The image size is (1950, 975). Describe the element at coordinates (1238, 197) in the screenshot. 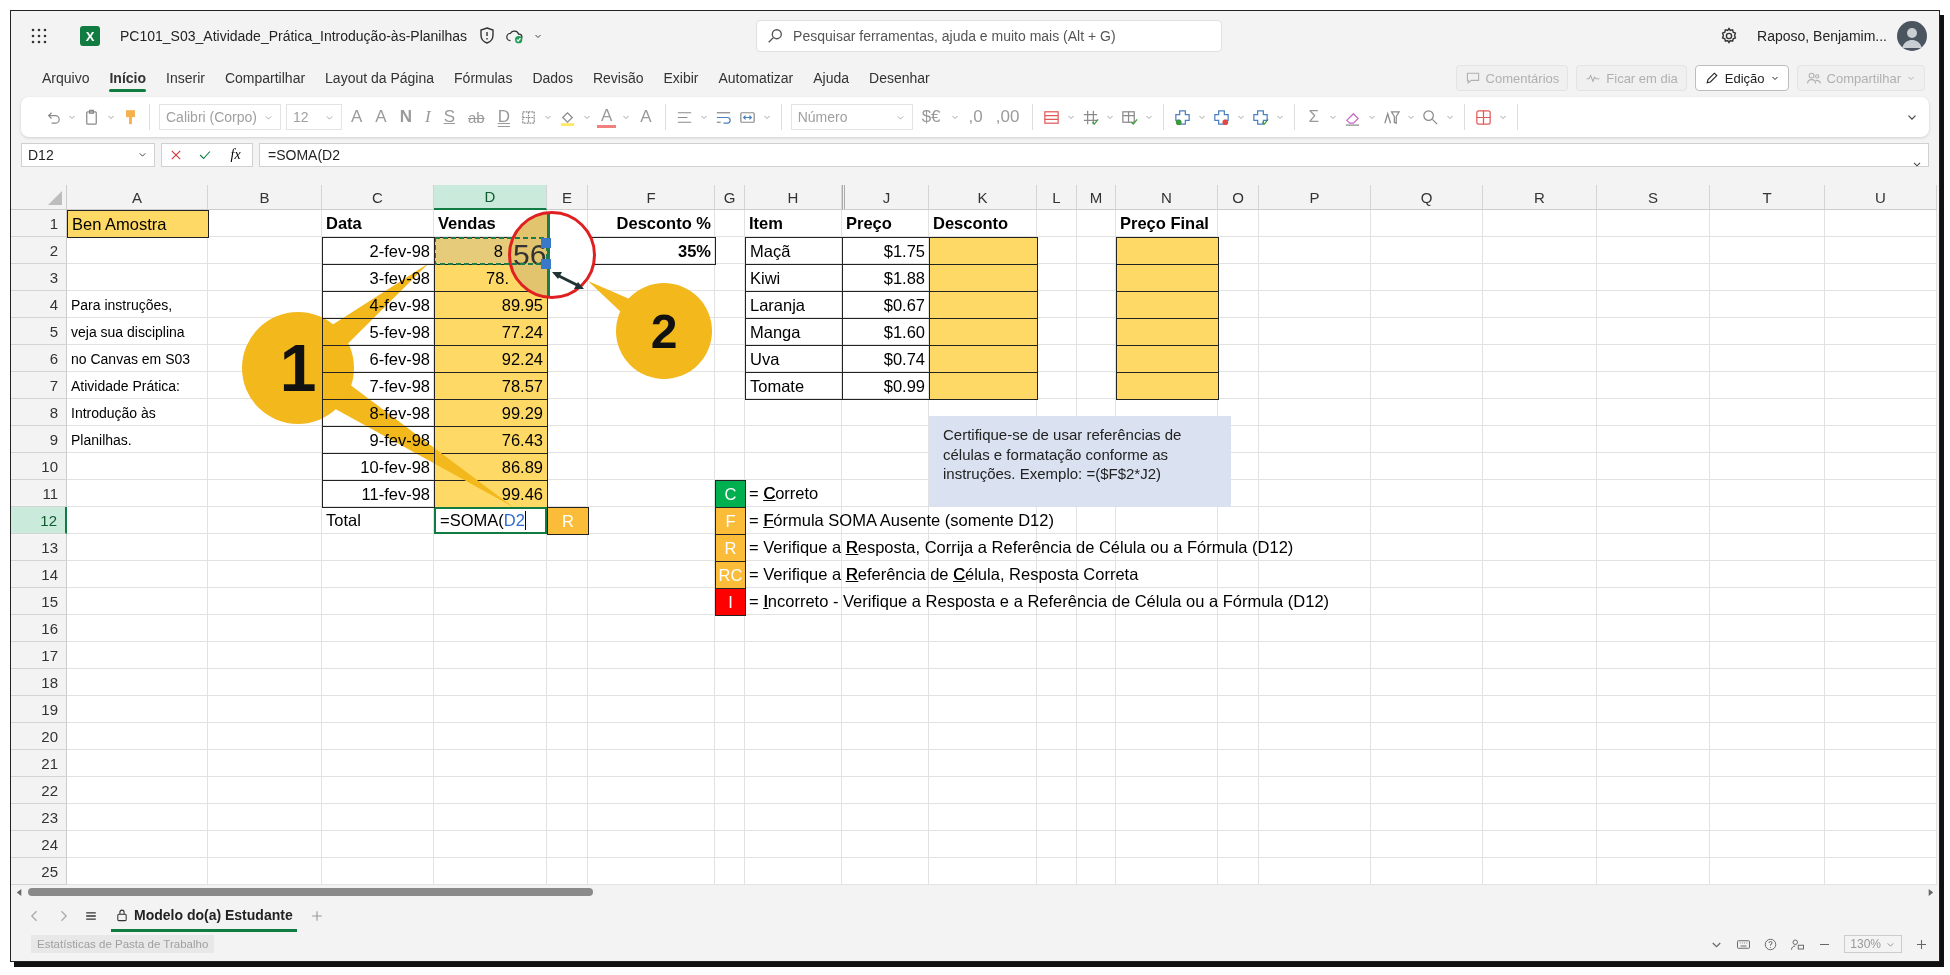

I see `column-header: O` at that location.